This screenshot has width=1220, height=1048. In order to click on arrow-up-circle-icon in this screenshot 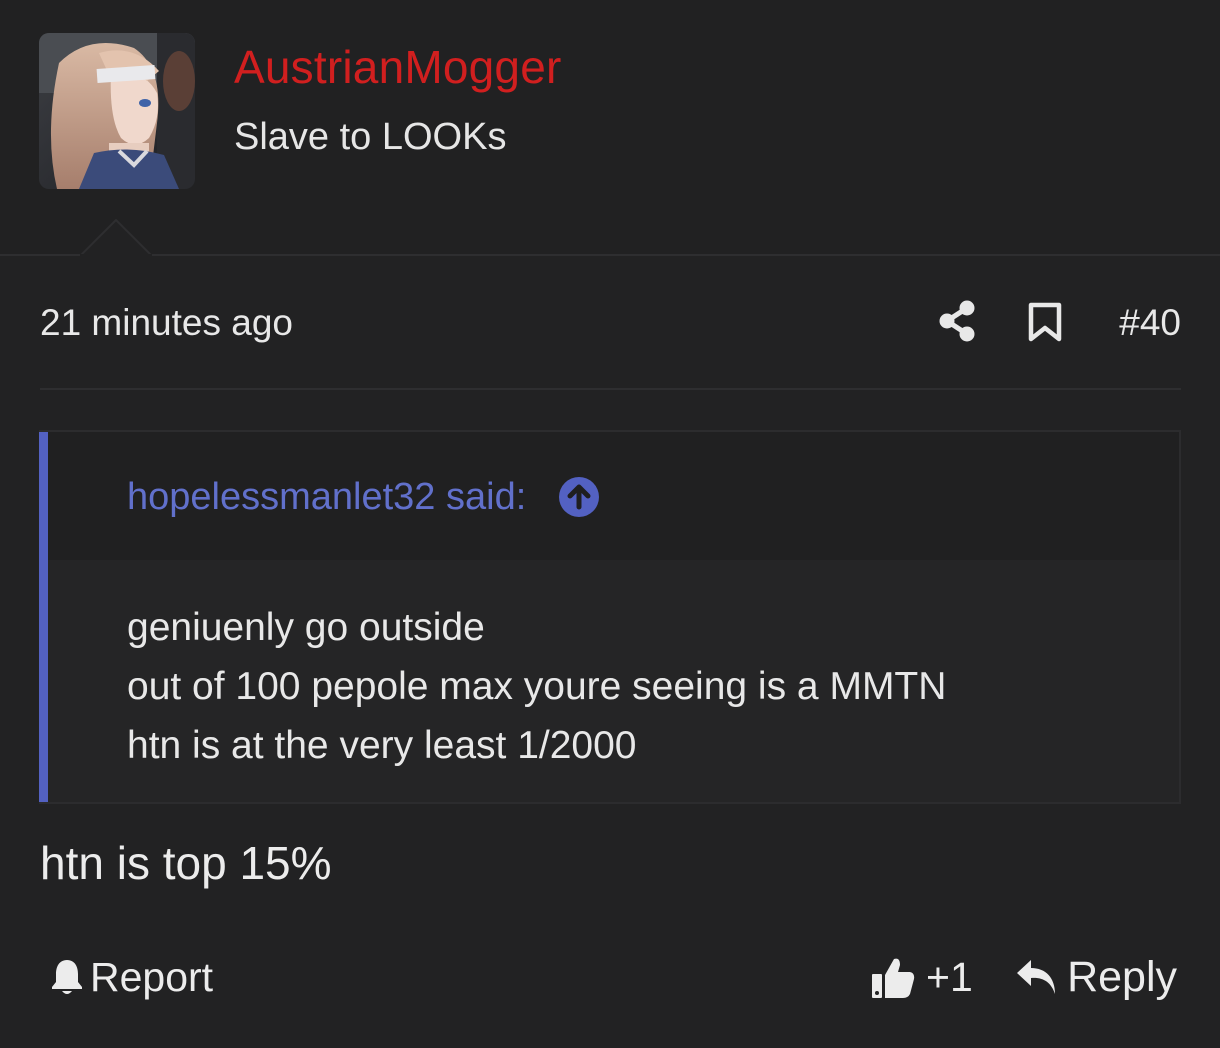, I will do `click(579, 497)`.